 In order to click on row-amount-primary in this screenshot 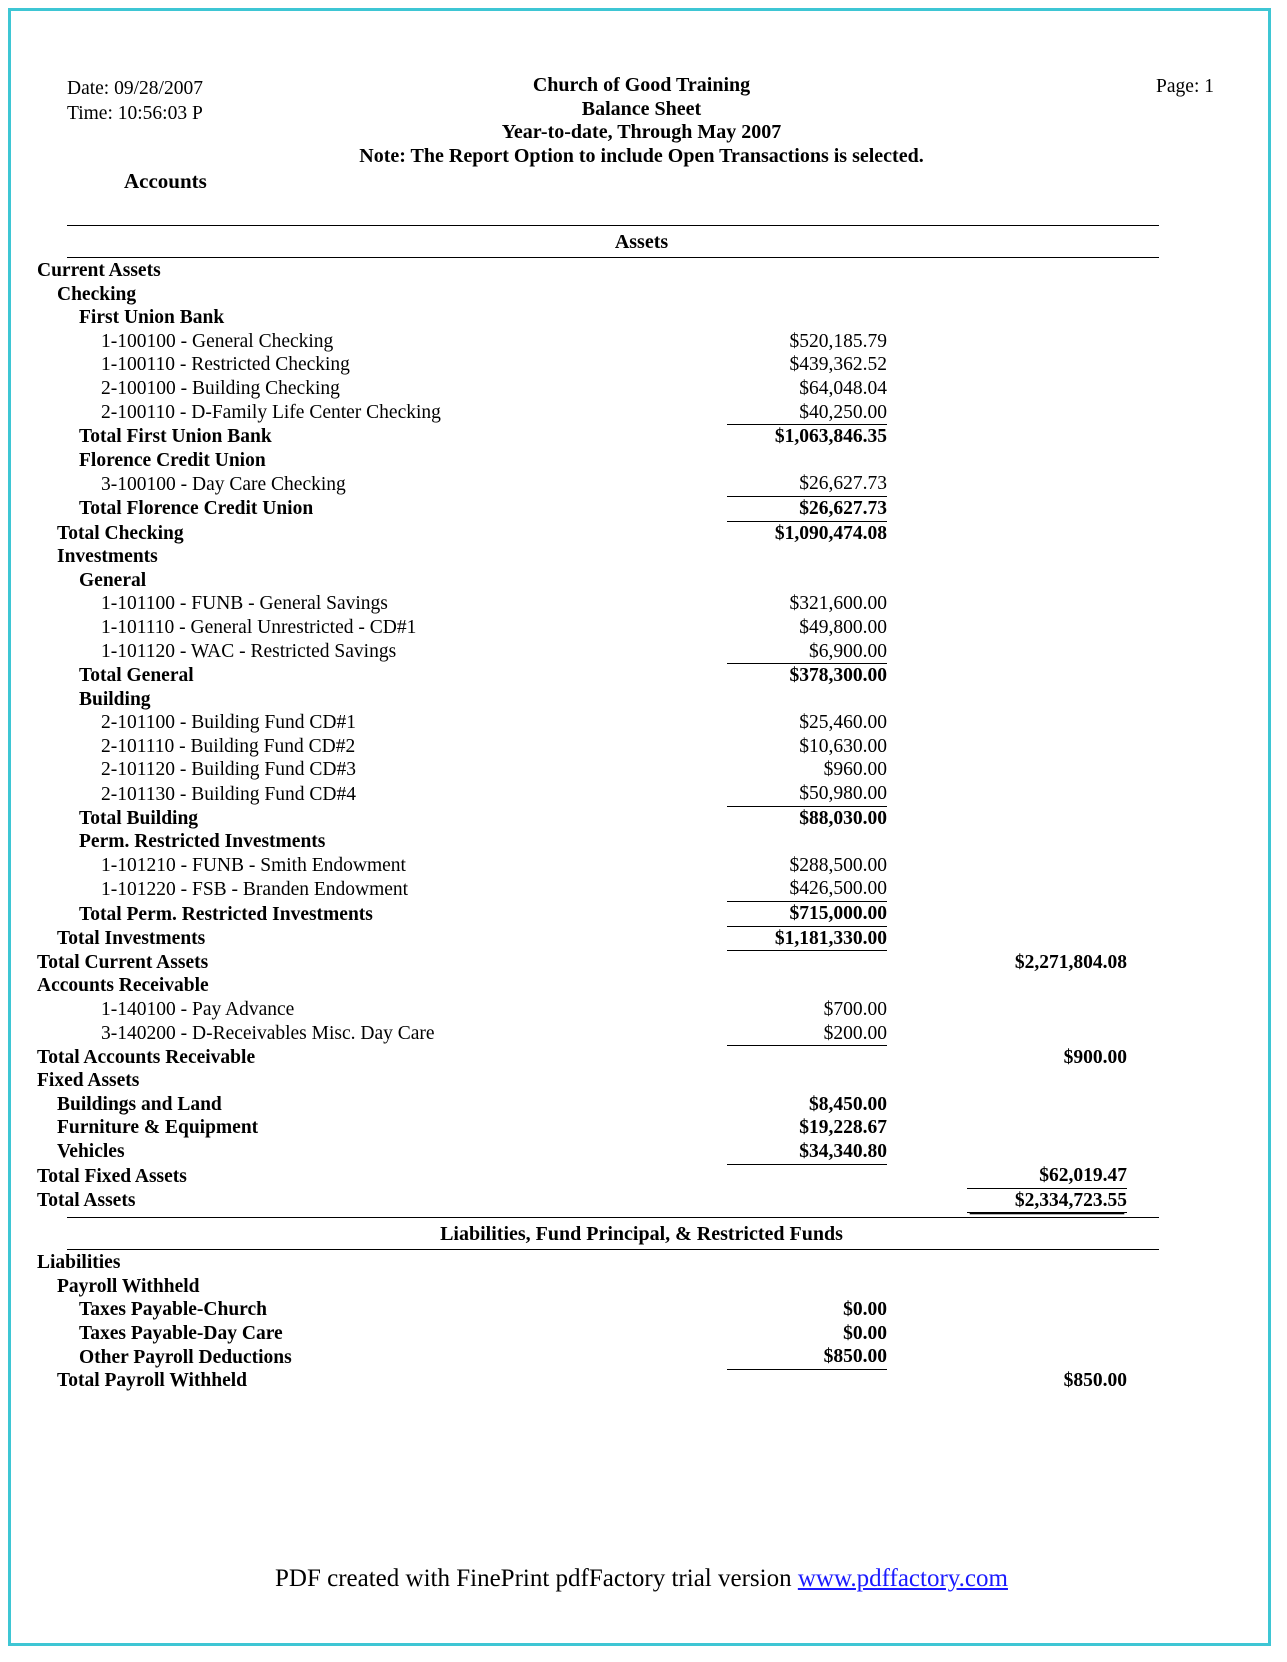, I will do `click(807, 1081)`.